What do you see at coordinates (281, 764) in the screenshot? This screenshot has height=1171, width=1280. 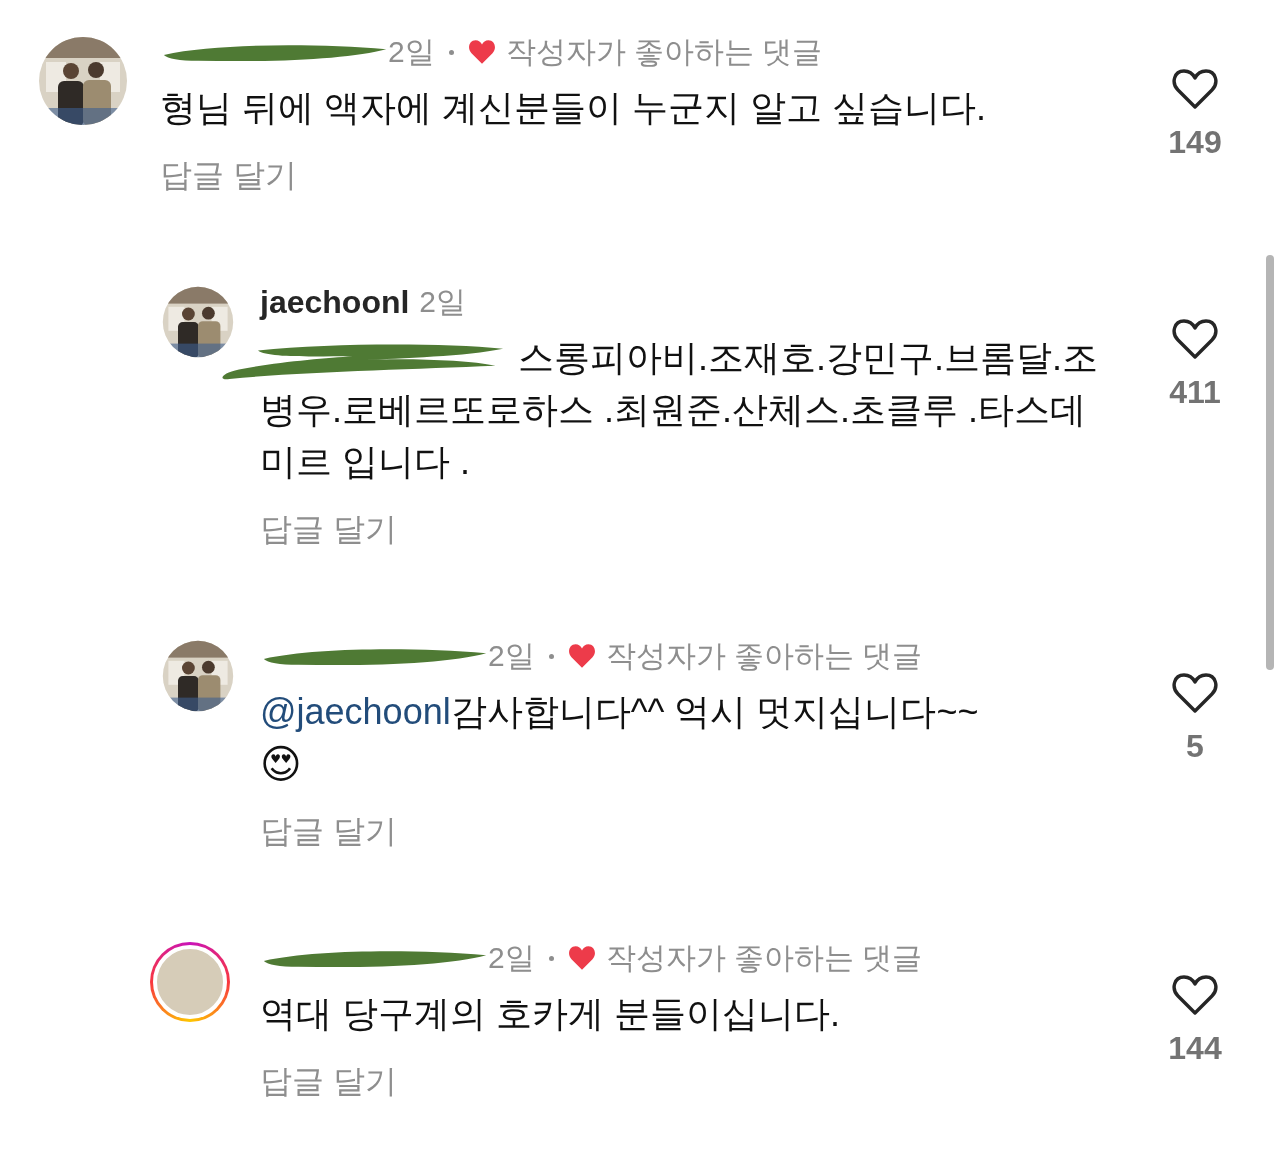 I see `emoji: 😍` at bounding box center [281, 764].